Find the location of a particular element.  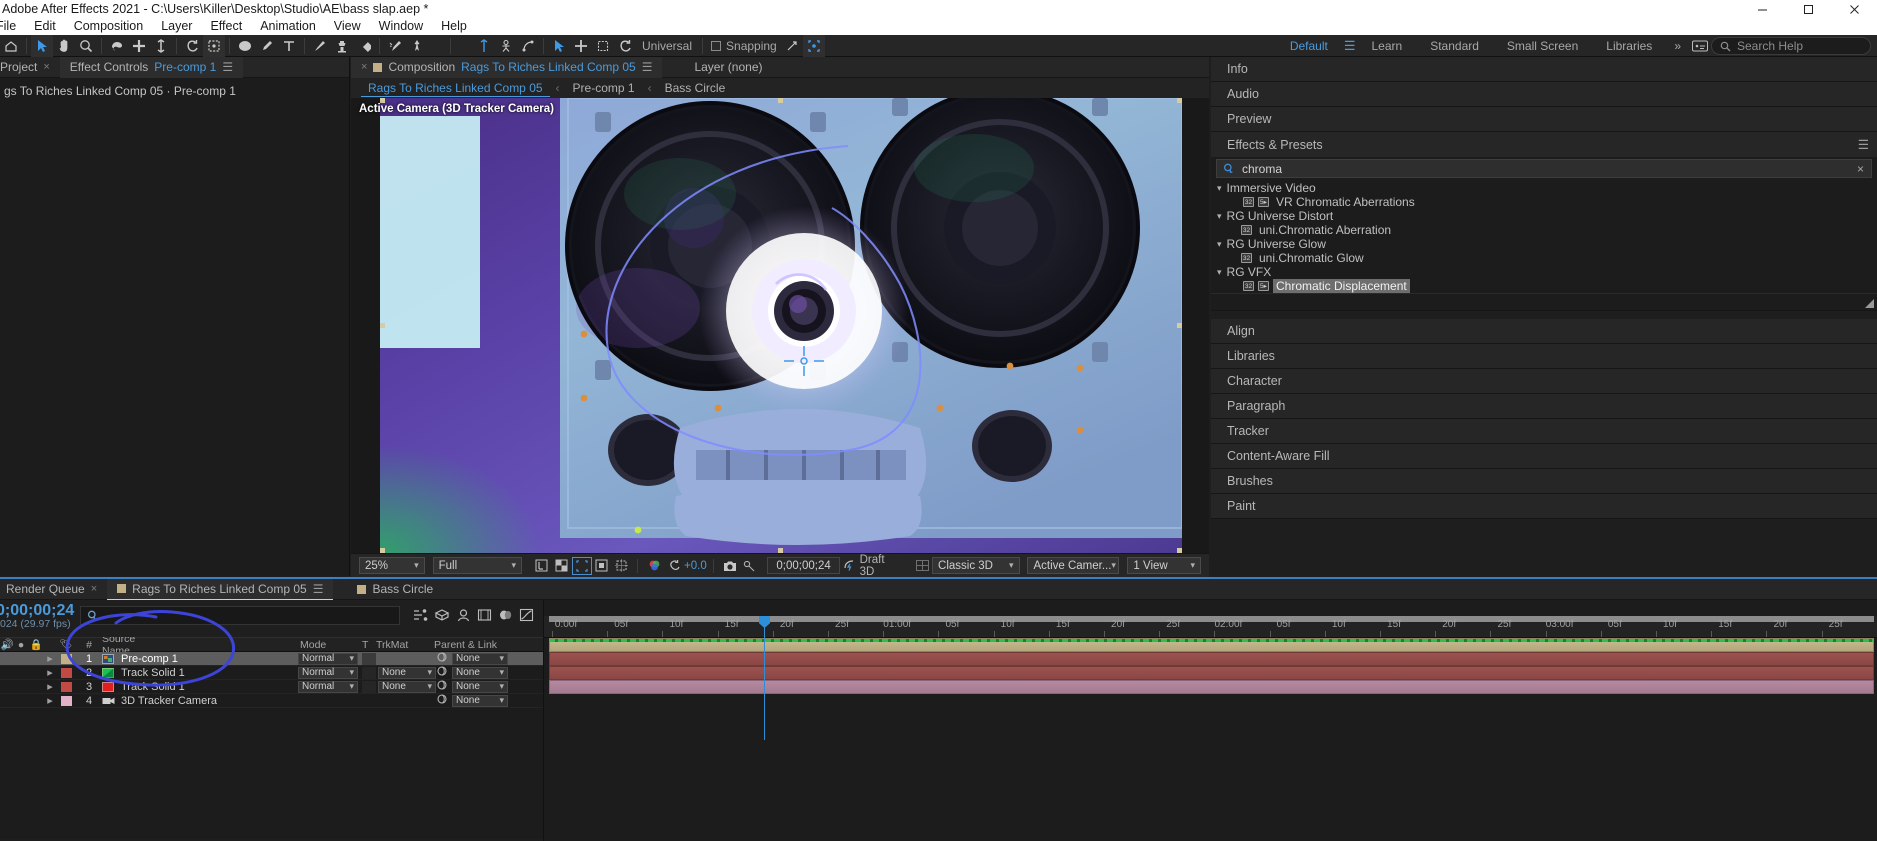

menu-item-edit: Edit is located at coordinates (45, 26).